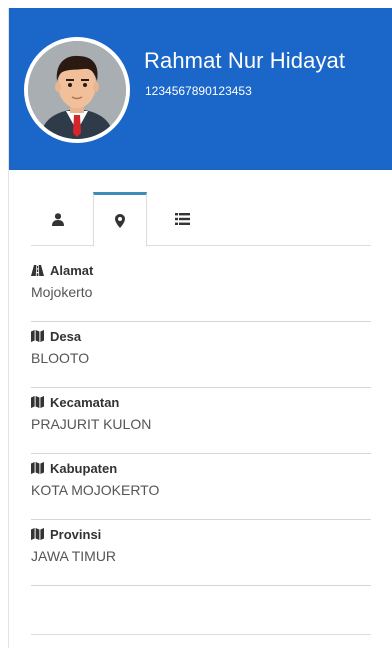  I want to click on alamat-label: Alamat, so click(72, 270).